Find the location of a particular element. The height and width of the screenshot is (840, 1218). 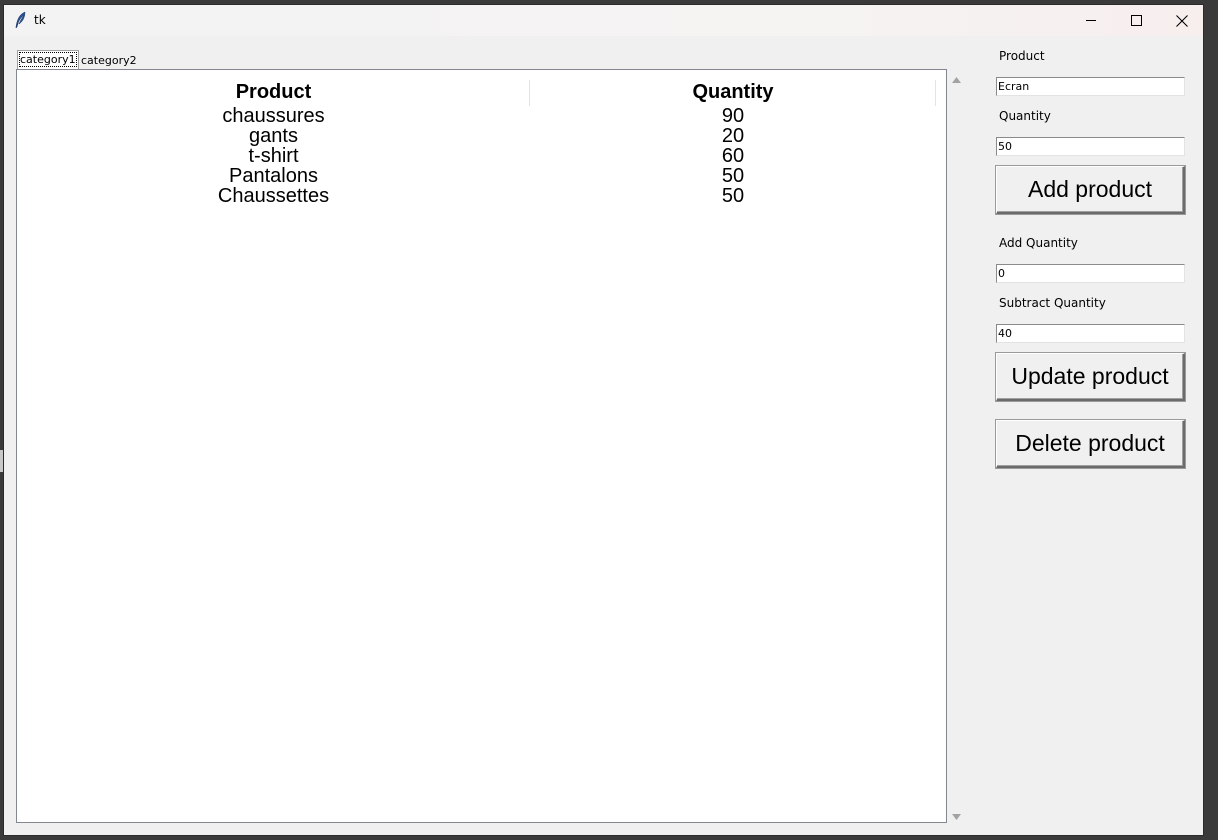

delete-product-button: Delete product is located at coordinates (1090, 444).